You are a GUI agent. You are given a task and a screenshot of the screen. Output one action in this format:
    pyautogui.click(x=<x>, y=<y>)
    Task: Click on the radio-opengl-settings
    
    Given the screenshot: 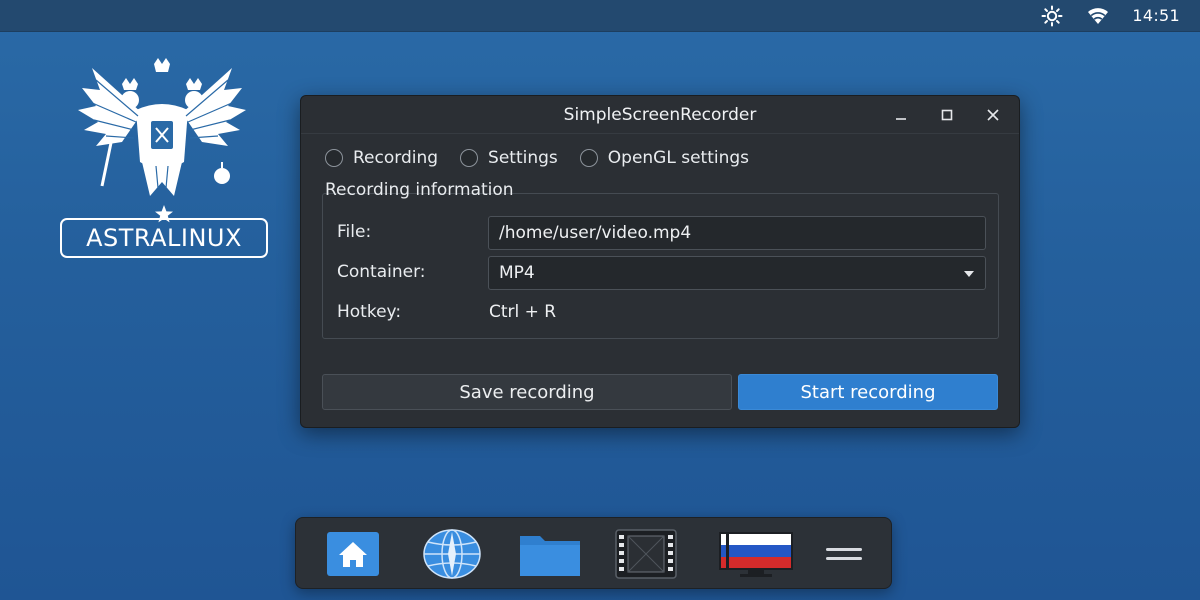 What is the action you would take?
    pyautogui.click(x=588, y=158)
    